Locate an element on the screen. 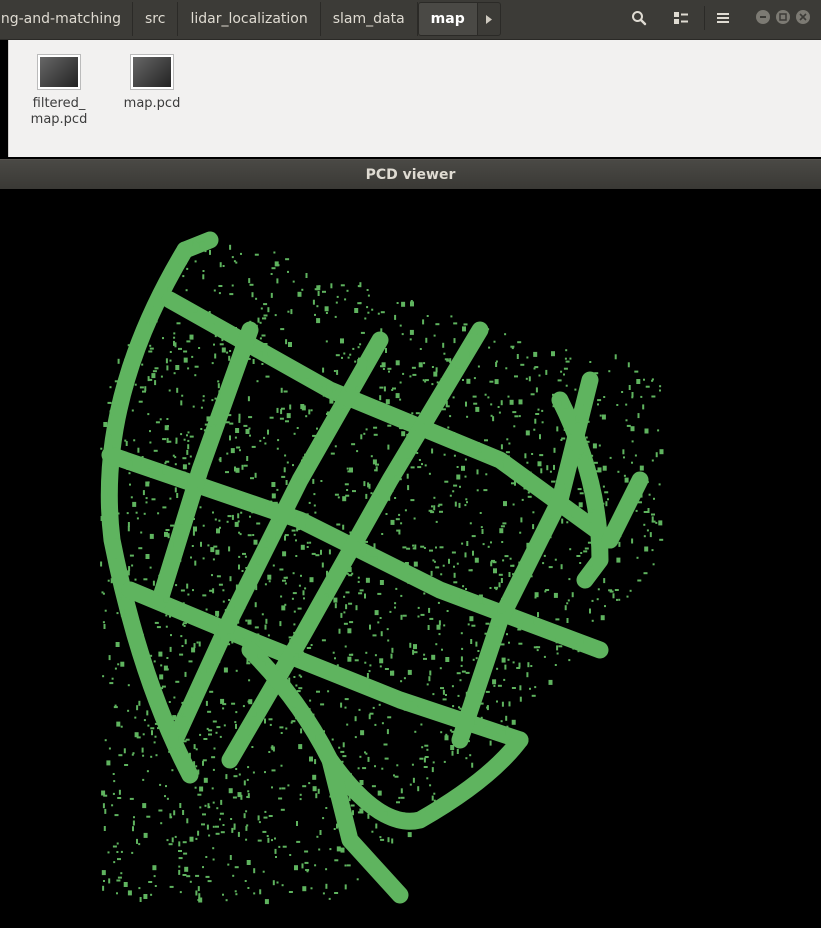 This screenshot has height=928, width=821. chevron-right-icon is located at coordinates (488, 19).